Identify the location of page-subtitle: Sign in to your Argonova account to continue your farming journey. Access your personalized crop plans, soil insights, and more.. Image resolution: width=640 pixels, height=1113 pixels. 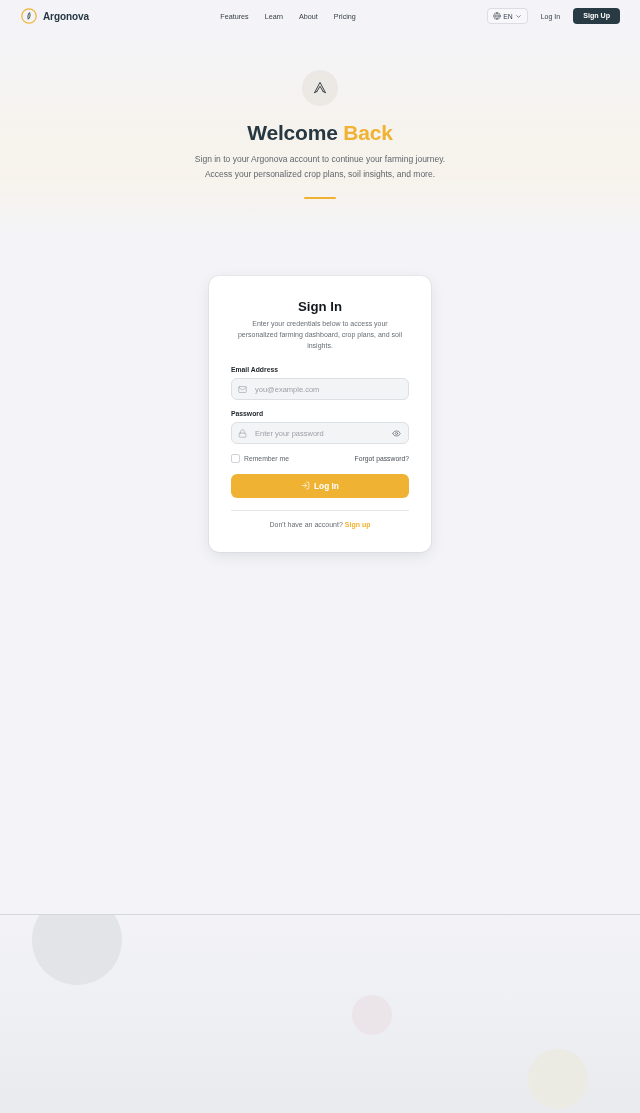
(320, 167).